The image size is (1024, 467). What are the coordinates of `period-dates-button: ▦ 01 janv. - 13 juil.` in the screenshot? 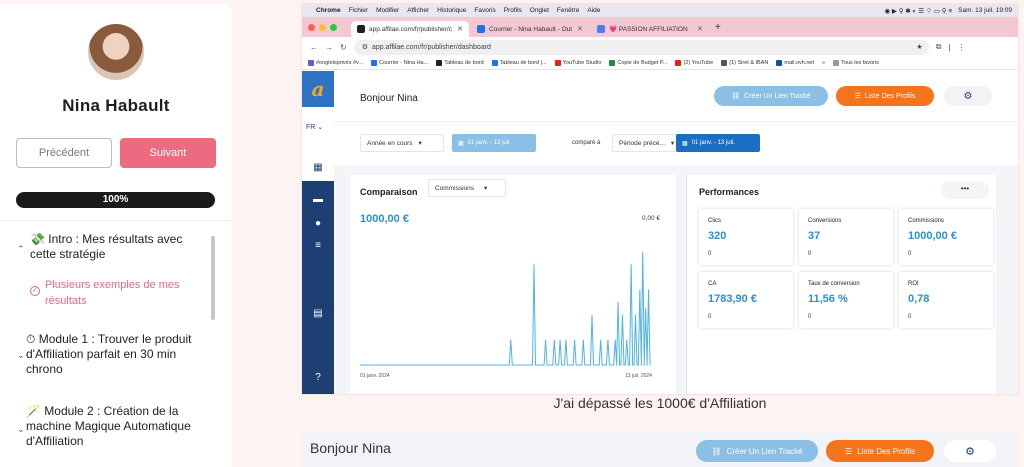 It's located at (494, 143).